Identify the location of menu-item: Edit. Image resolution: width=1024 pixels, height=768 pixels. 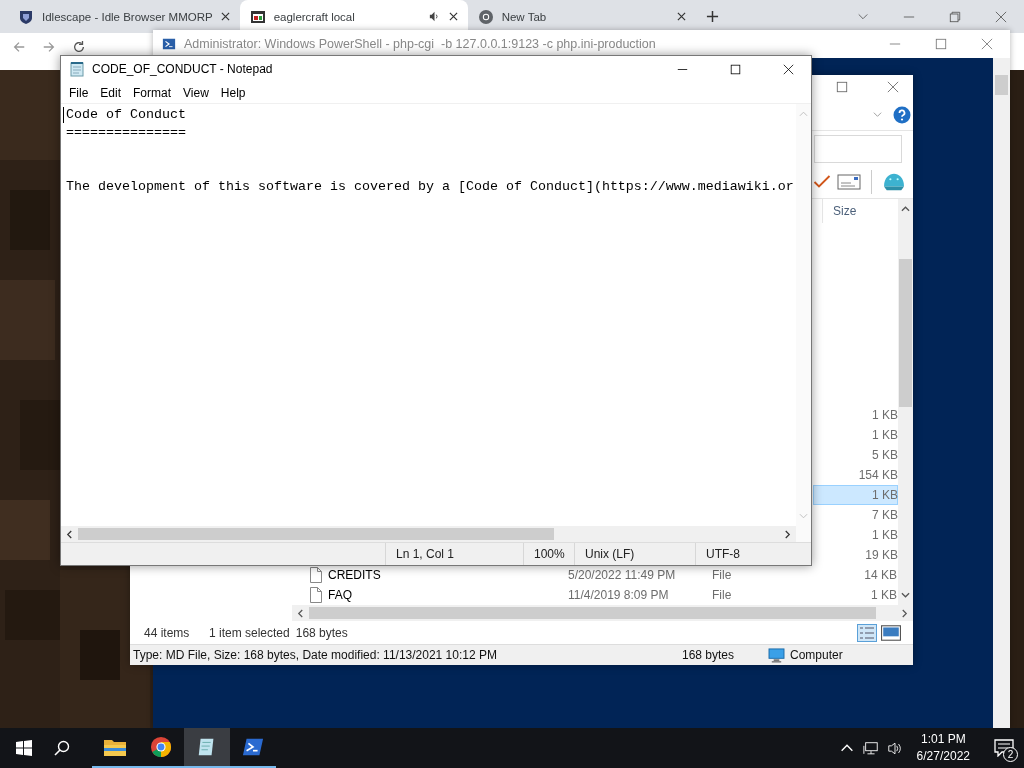
(111, 92).